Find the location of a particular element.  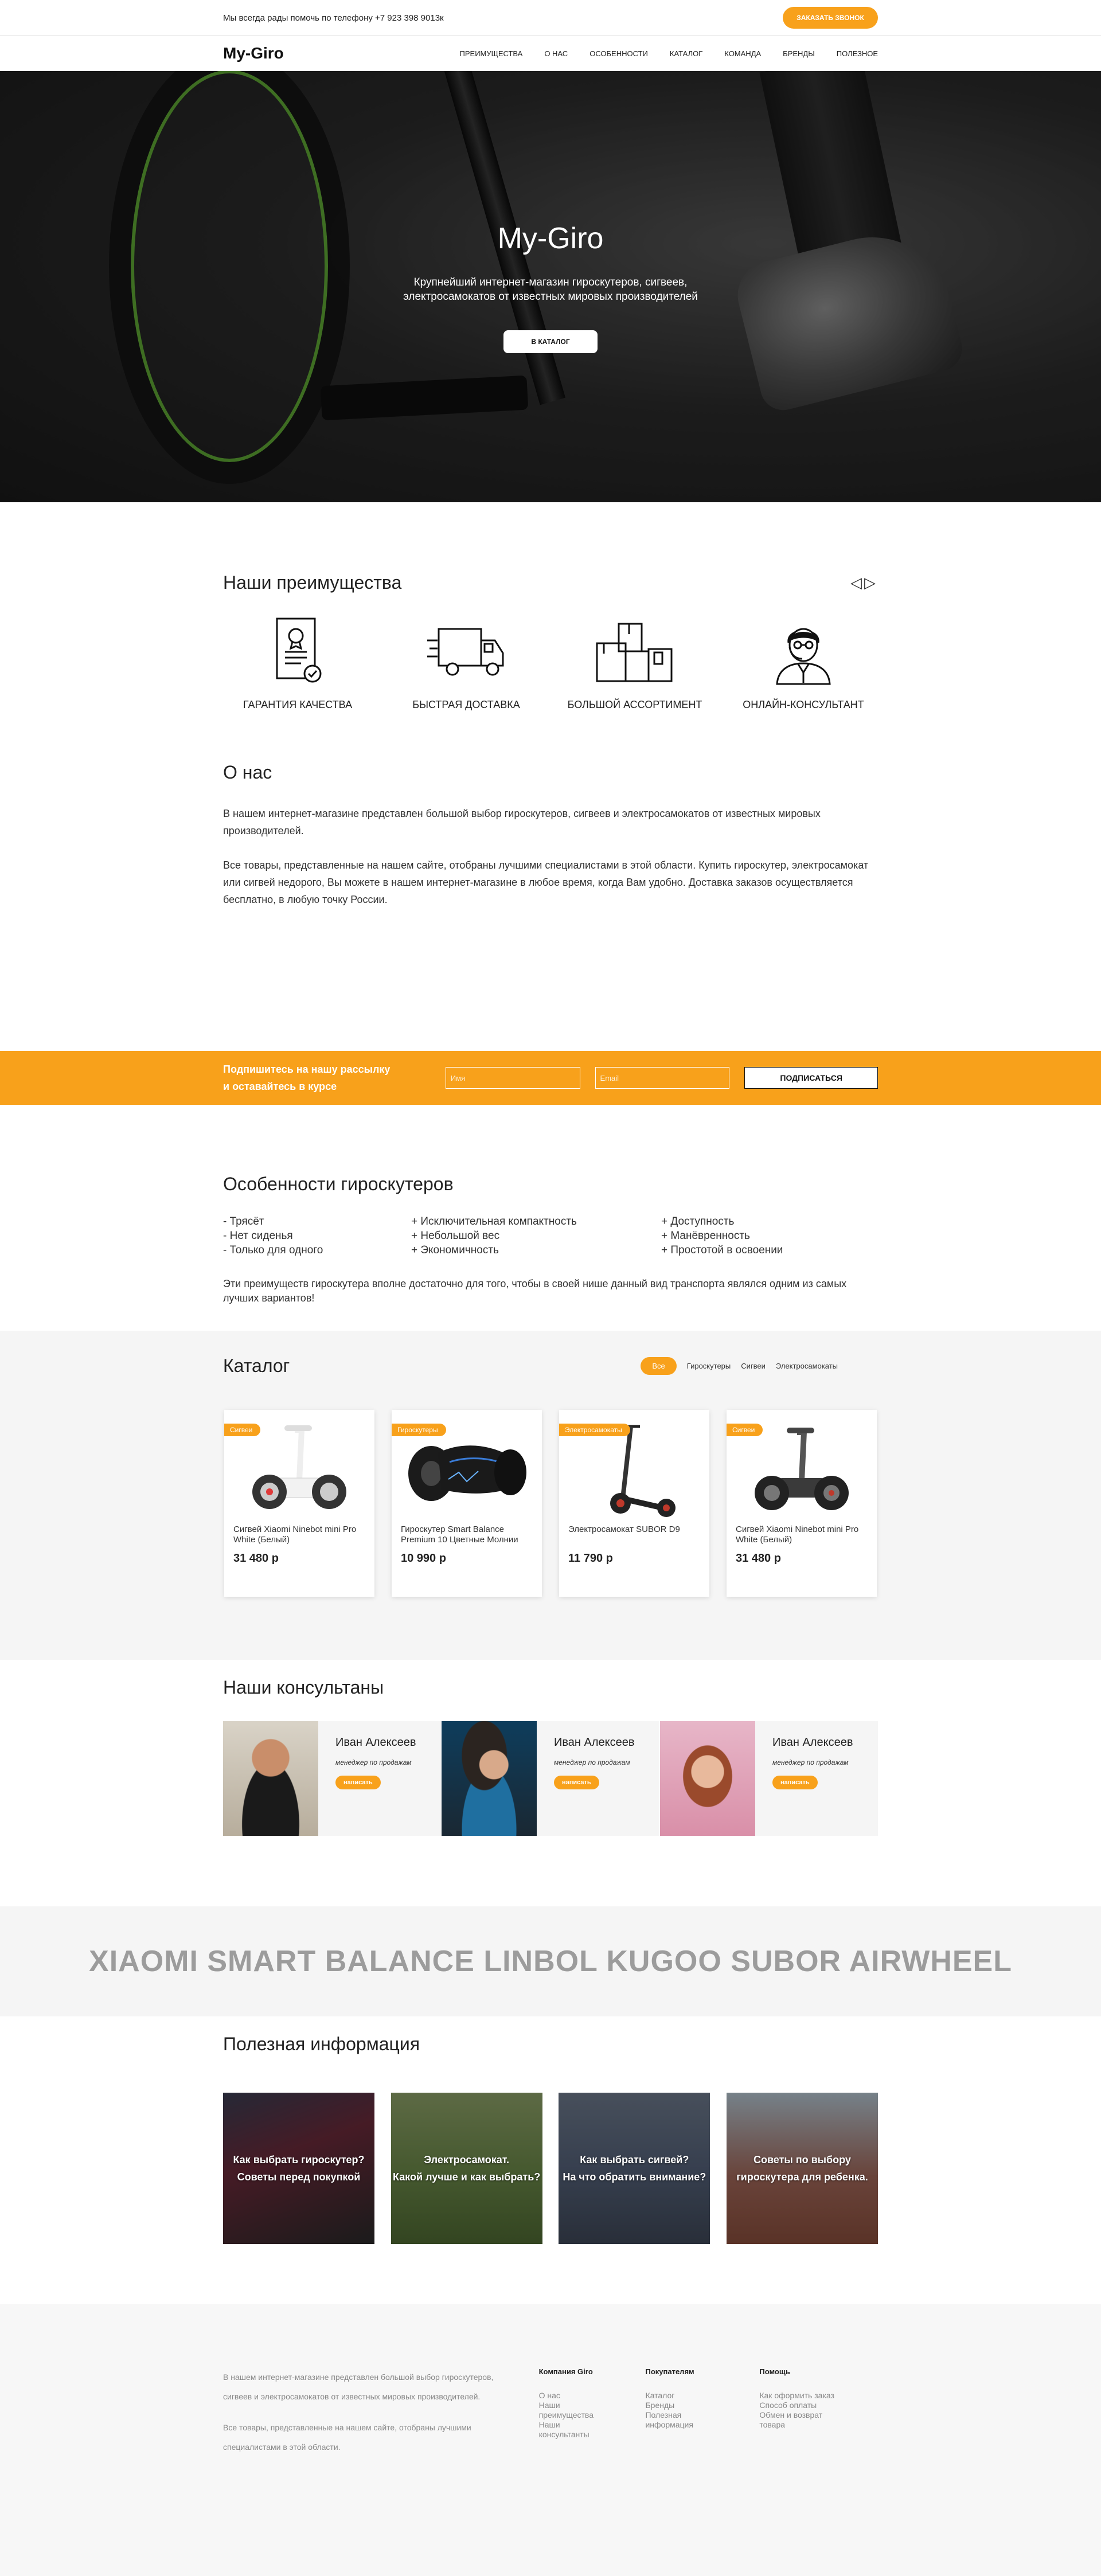

footer-link: Полезная информация is located at coordinates (686, 2420).